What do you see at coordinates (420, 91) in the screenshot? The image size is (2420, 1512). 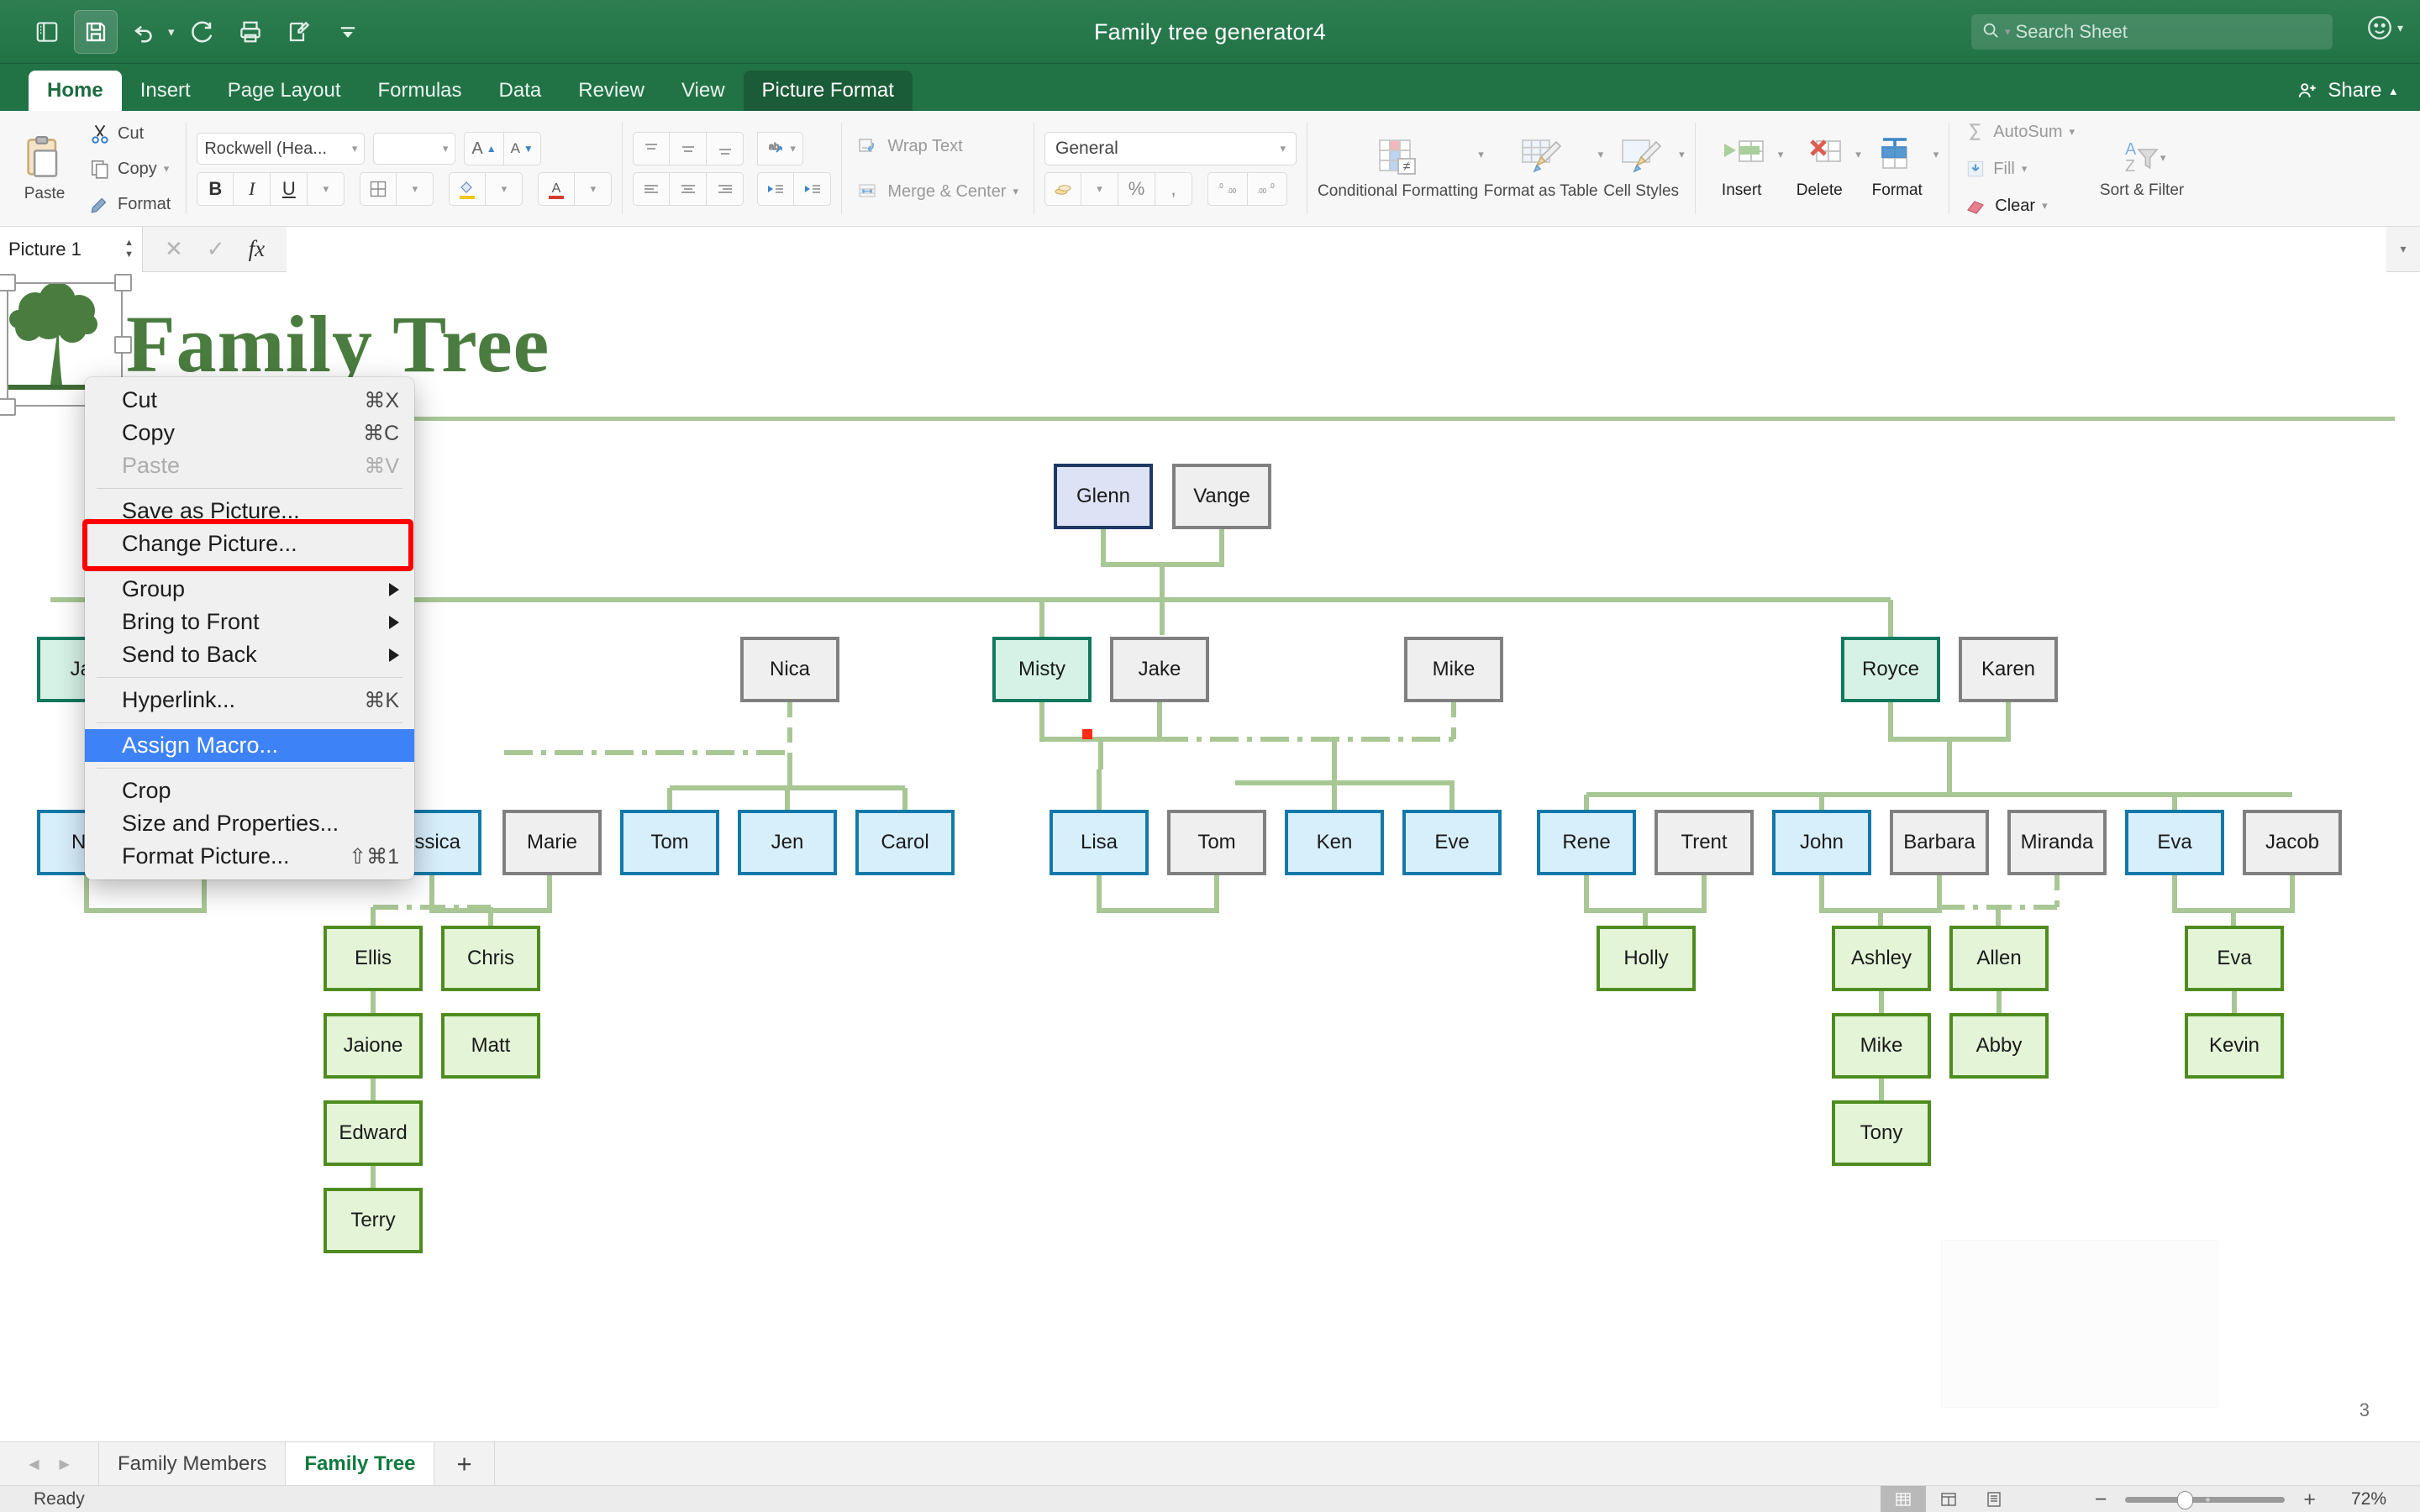 I see `tab-formulas: Formulas` at bounding box center [420, 91].